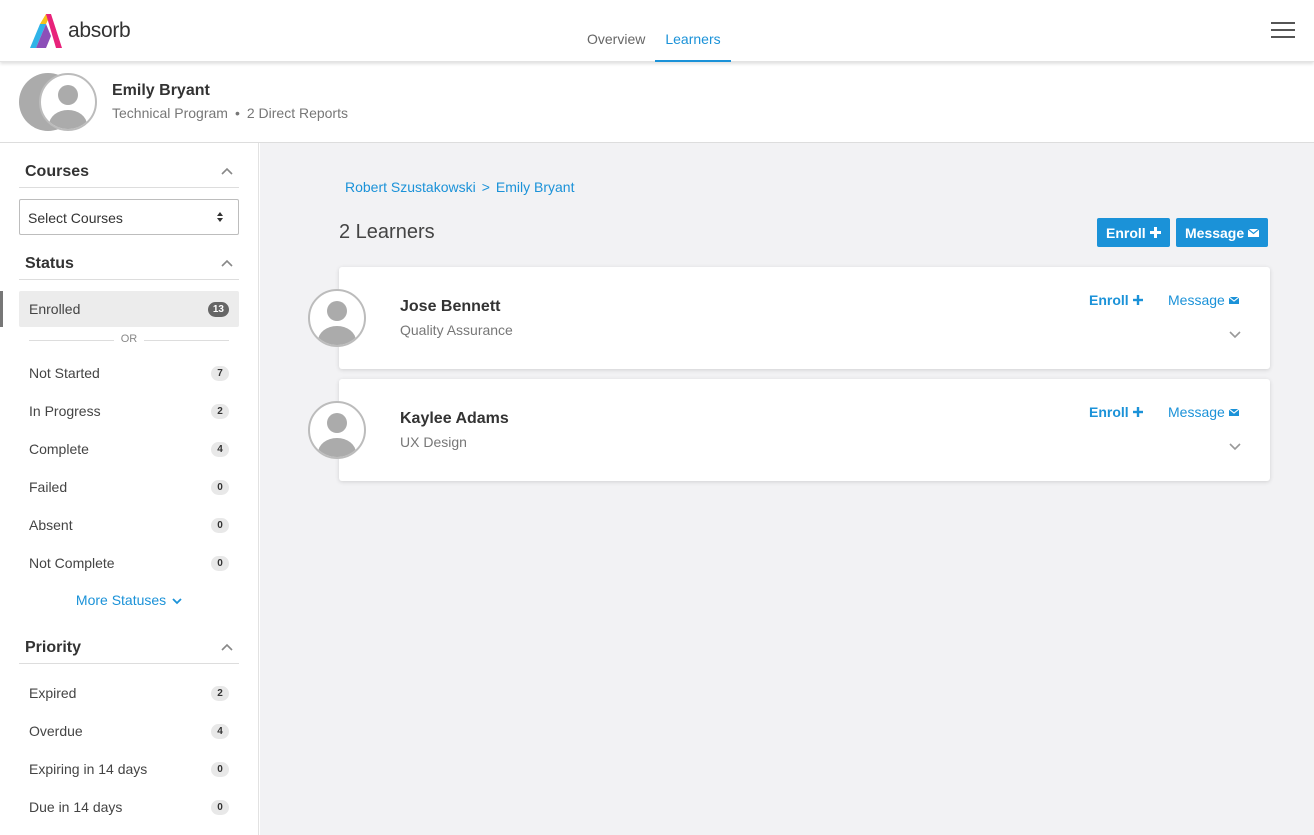 The width and height of the screenshot is (1314, 835). What do you see at coordinates (129, 217) in the screenshot?
I see `courses-select: Select Courses` at bounding box center [129, 217].